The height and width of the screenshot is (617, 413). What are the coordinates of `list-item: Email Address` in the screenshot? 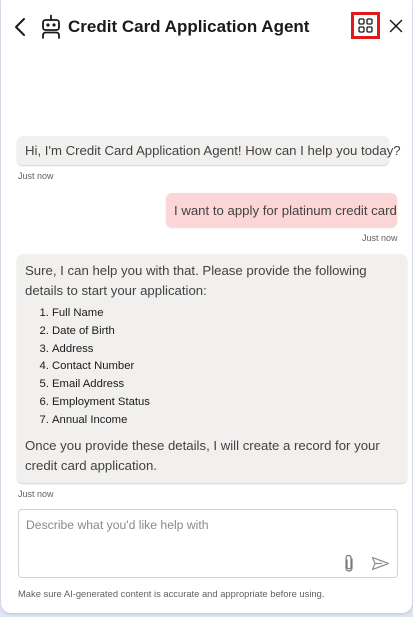 It's located at (224, 385).